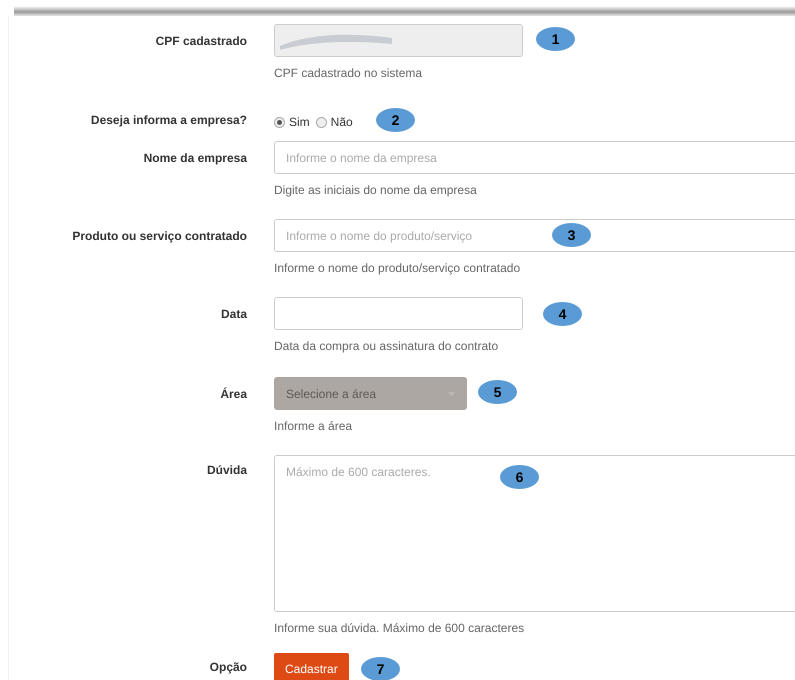 The width and height of the screenshot is (795, 680). I want to click on radio-label: Sim, so click(299, 122).